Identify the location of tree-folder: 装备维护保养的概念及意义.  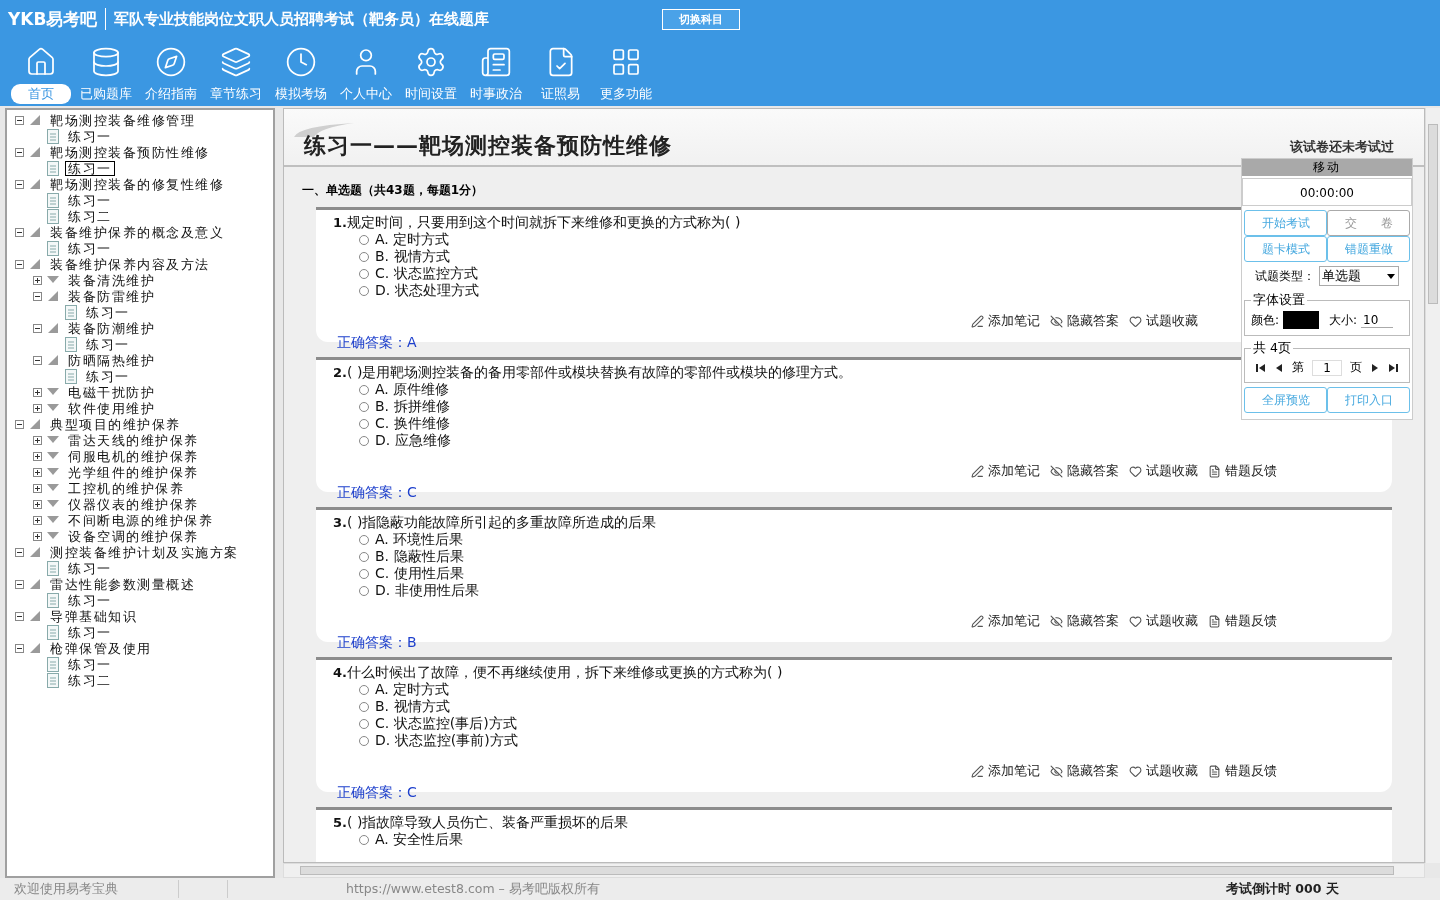
(137, 232).